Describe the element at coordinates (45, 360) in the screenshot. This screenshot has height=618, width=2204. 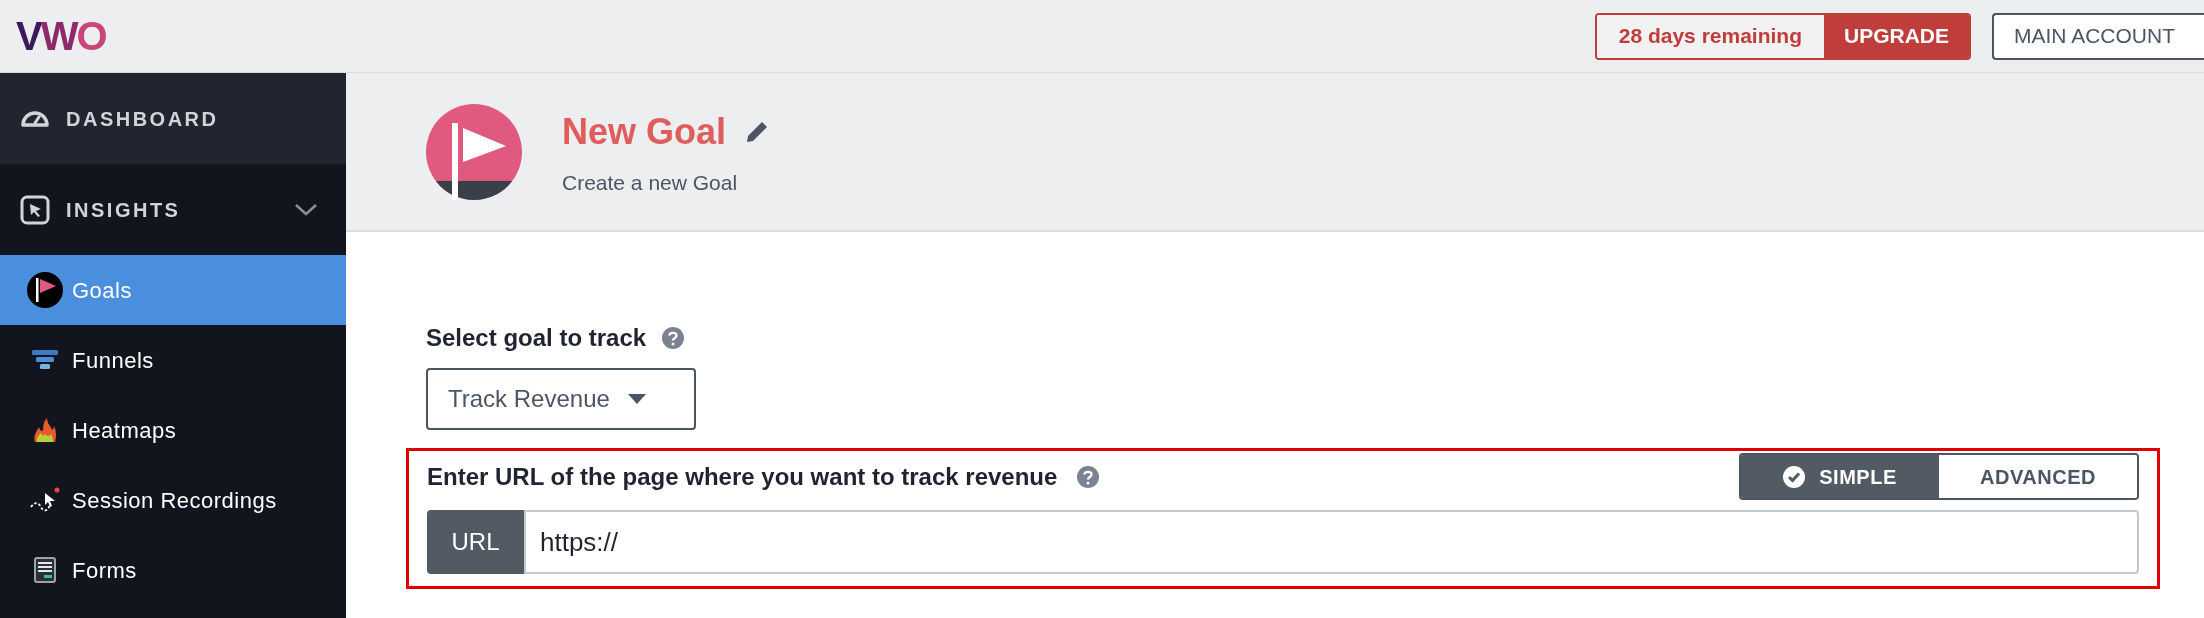
I see `funnel-icon` at that location.